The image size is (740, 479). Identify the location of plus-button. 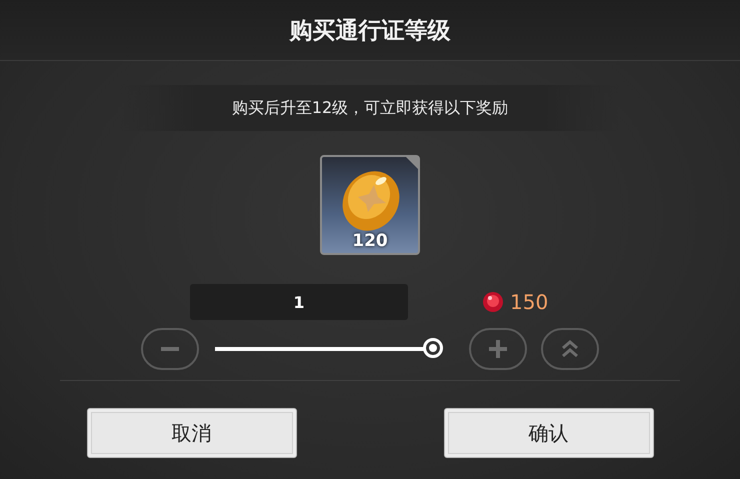
(498, 349).